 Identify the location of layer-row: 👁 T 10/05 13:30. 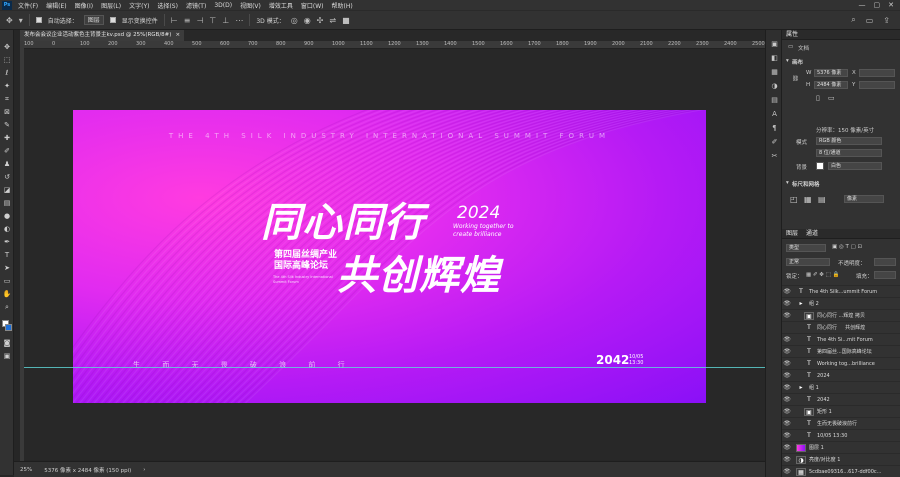
(841, 435).